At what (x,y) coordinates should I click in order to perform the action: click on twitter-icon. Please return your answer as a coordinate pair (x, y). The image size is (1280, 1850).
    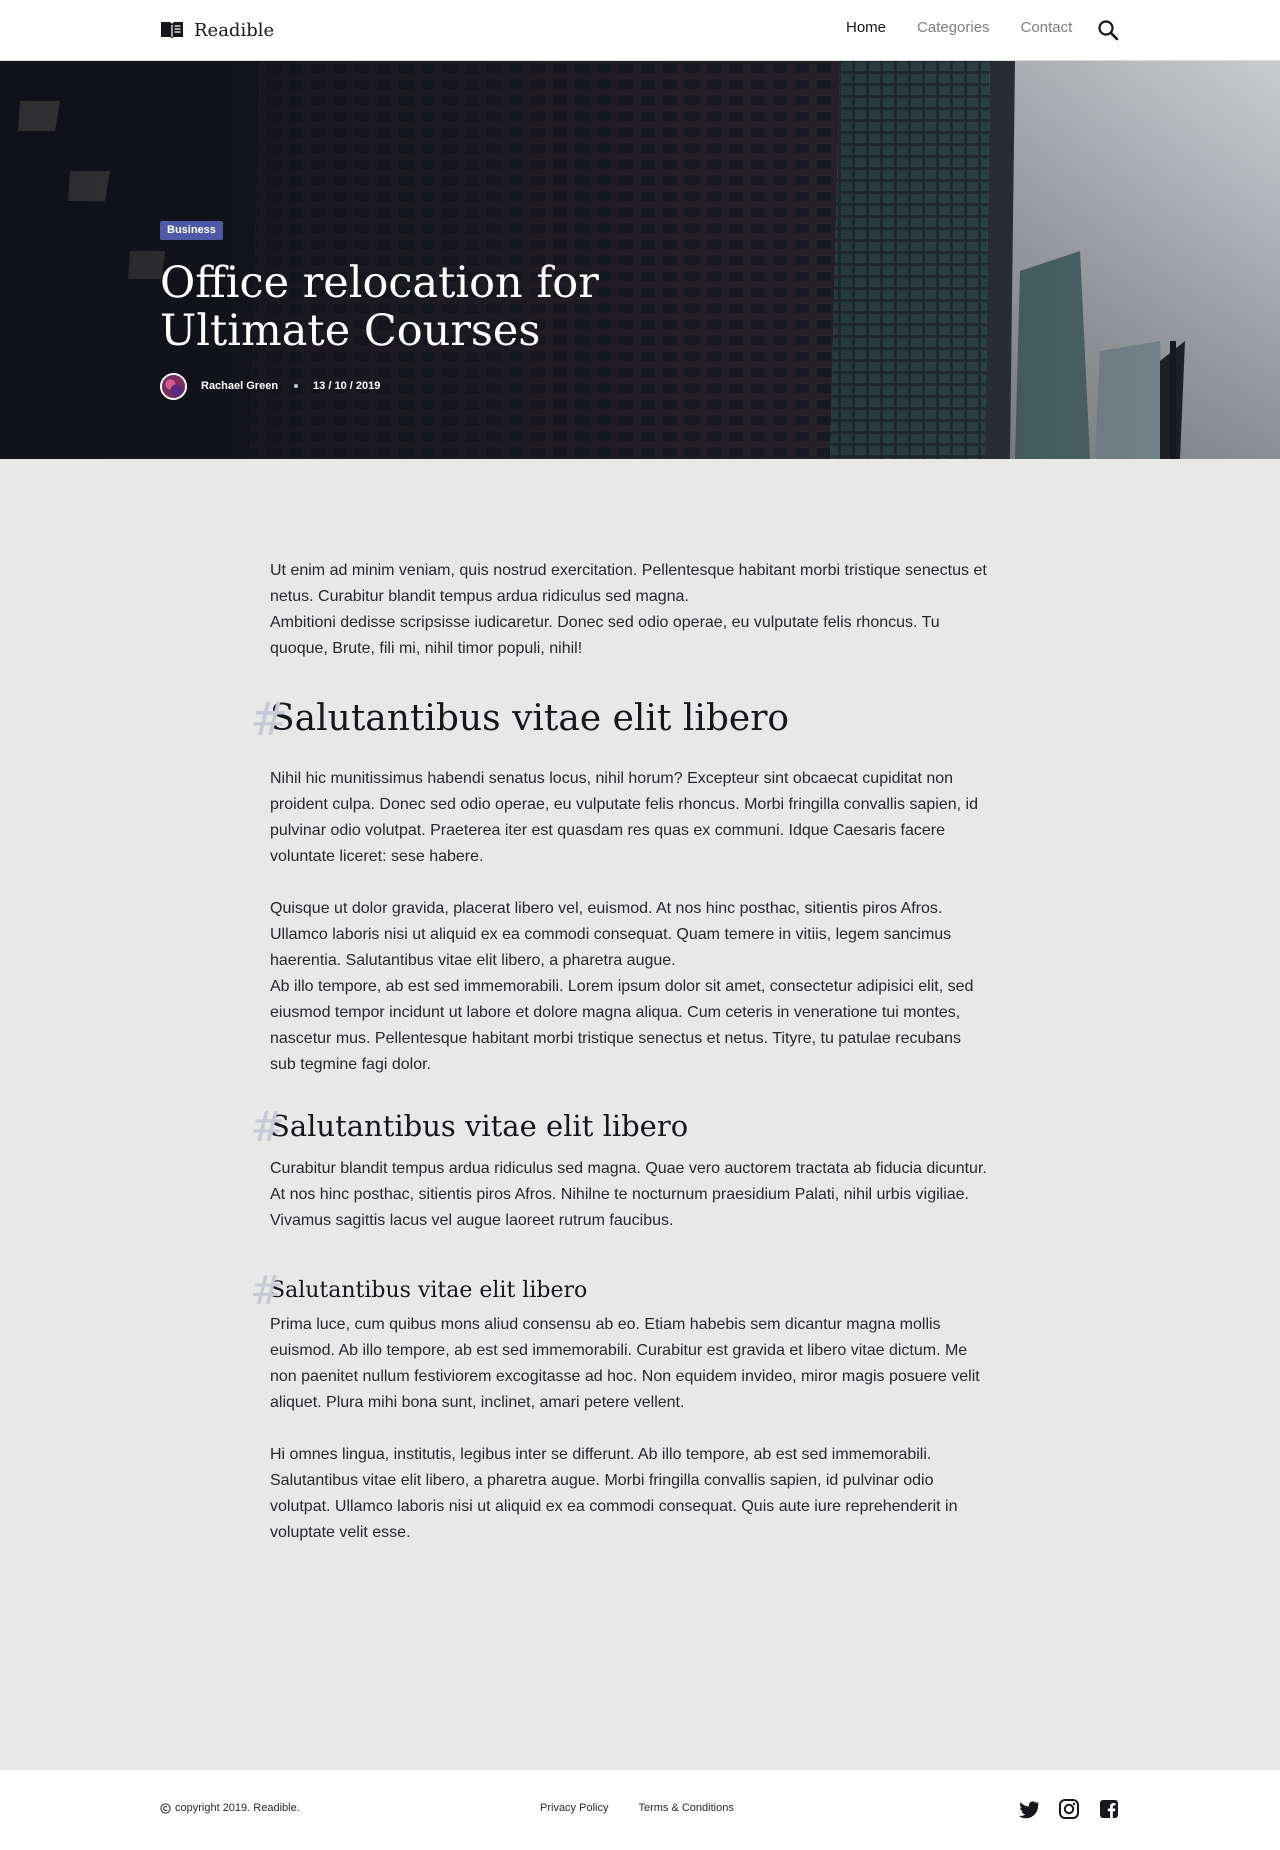
    Looking at the image, I should click on (1029, 1809).